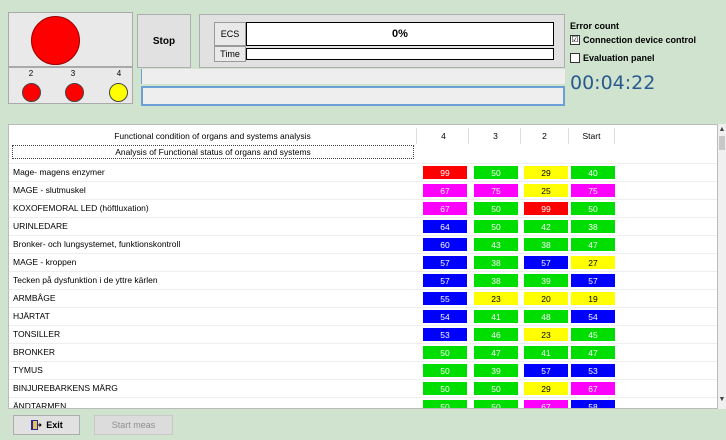 The height and width of the screenshot is (440, 726). What do you see at coordinates (363, 262) in the screenshot?
I see `table-row: MAGE - kroppen 57 38 57 27` at bounding box center [363, 262].